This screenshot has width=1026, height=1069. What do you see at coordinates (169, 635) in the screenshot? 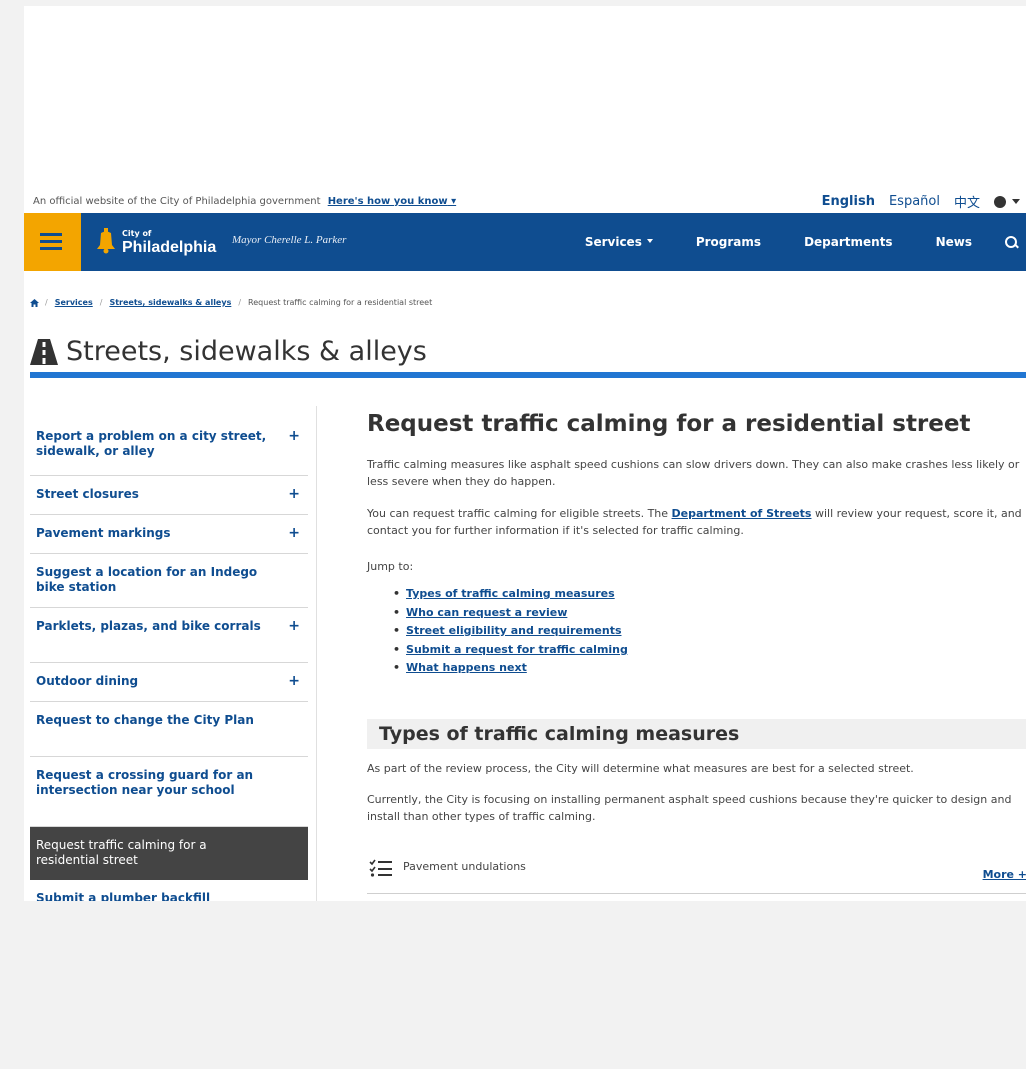
I see `sidebar-item-parklets: Parklets, plazas, and bike corrals +` at bounding box center [169, 635].